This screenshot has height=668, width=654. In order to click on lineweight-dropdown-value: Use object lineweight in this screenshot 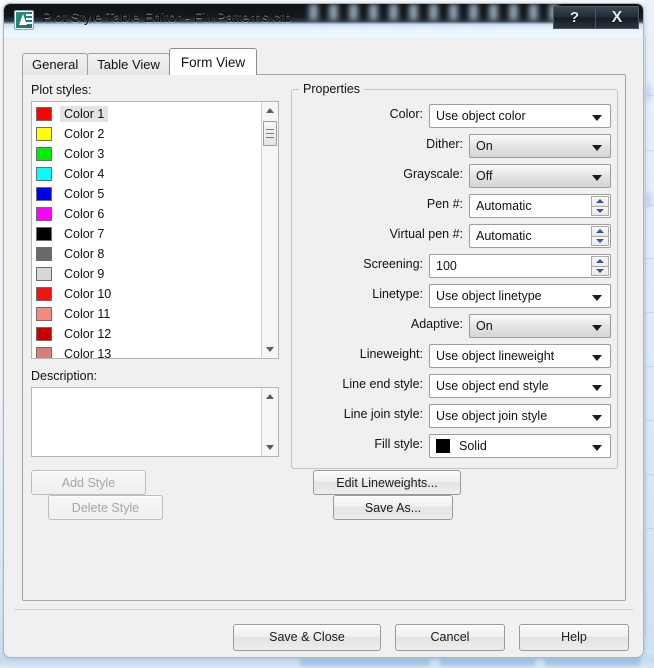, I will do `click(495, 356)`.